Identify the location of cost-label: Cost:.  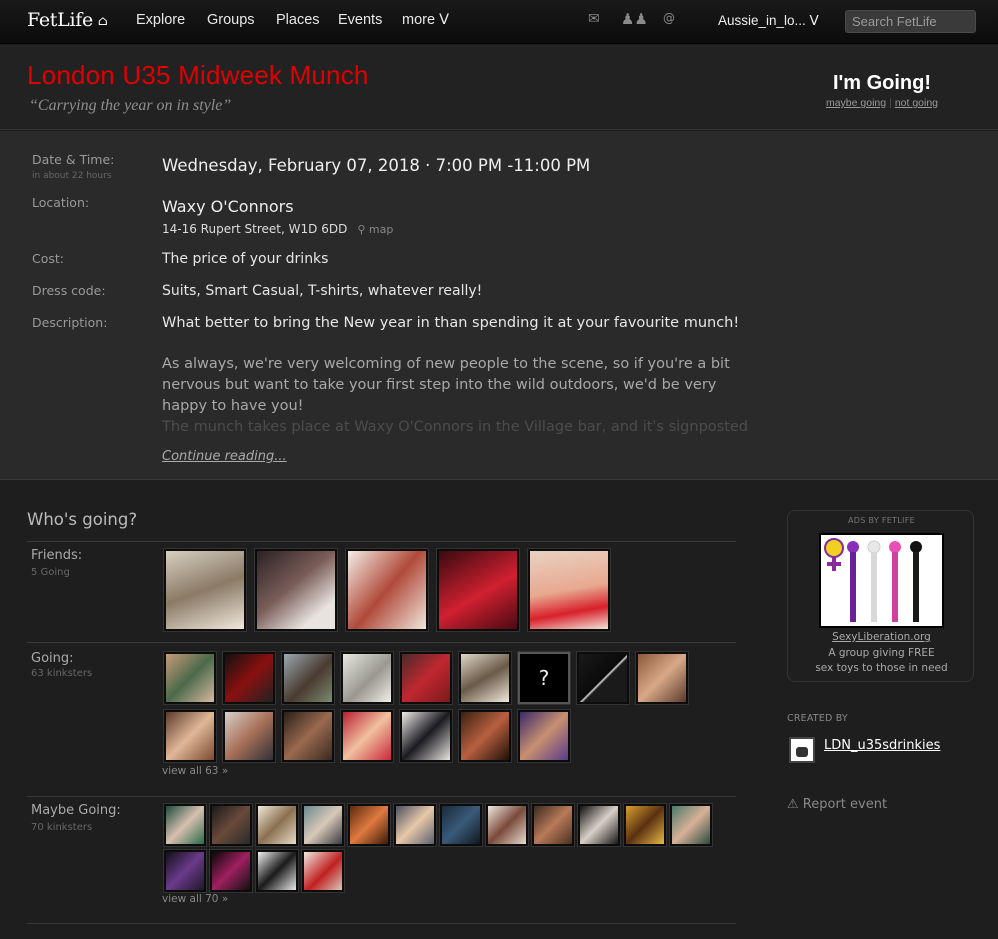
(48, 258).